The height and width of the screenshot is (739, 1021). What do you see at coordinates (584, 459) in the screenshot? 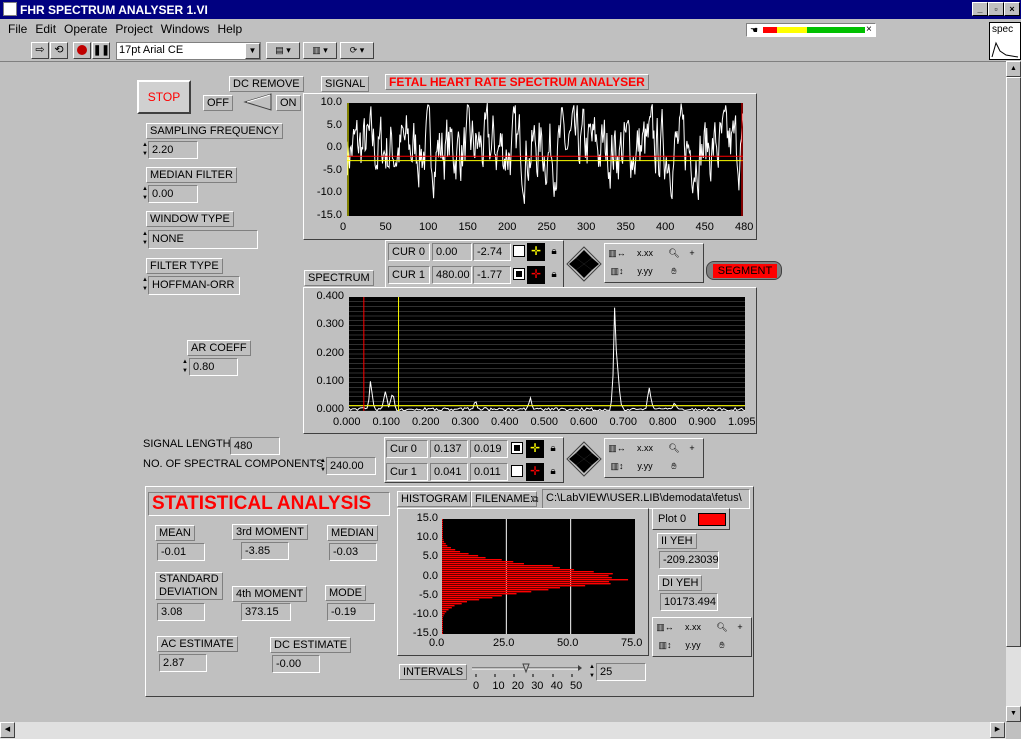
I see `spectrum-cursor-move-icon` at bounding box center [584, 459].